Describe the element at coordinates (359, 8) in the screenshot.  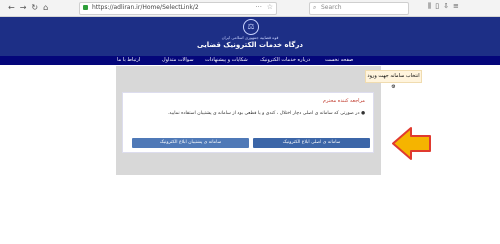
I see `browser-search-box: ⌕ Search` at that location.